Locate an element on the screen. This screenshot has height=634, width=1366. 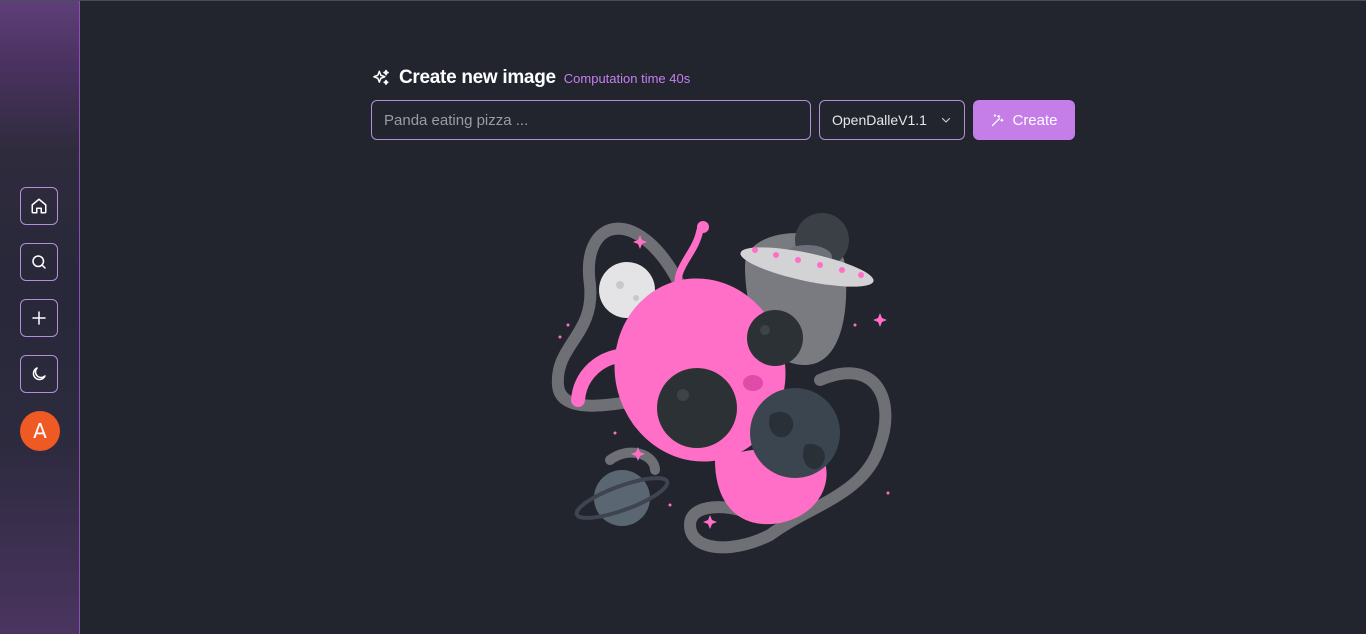
avatar-letter: A is located at coordinates (40, 431).